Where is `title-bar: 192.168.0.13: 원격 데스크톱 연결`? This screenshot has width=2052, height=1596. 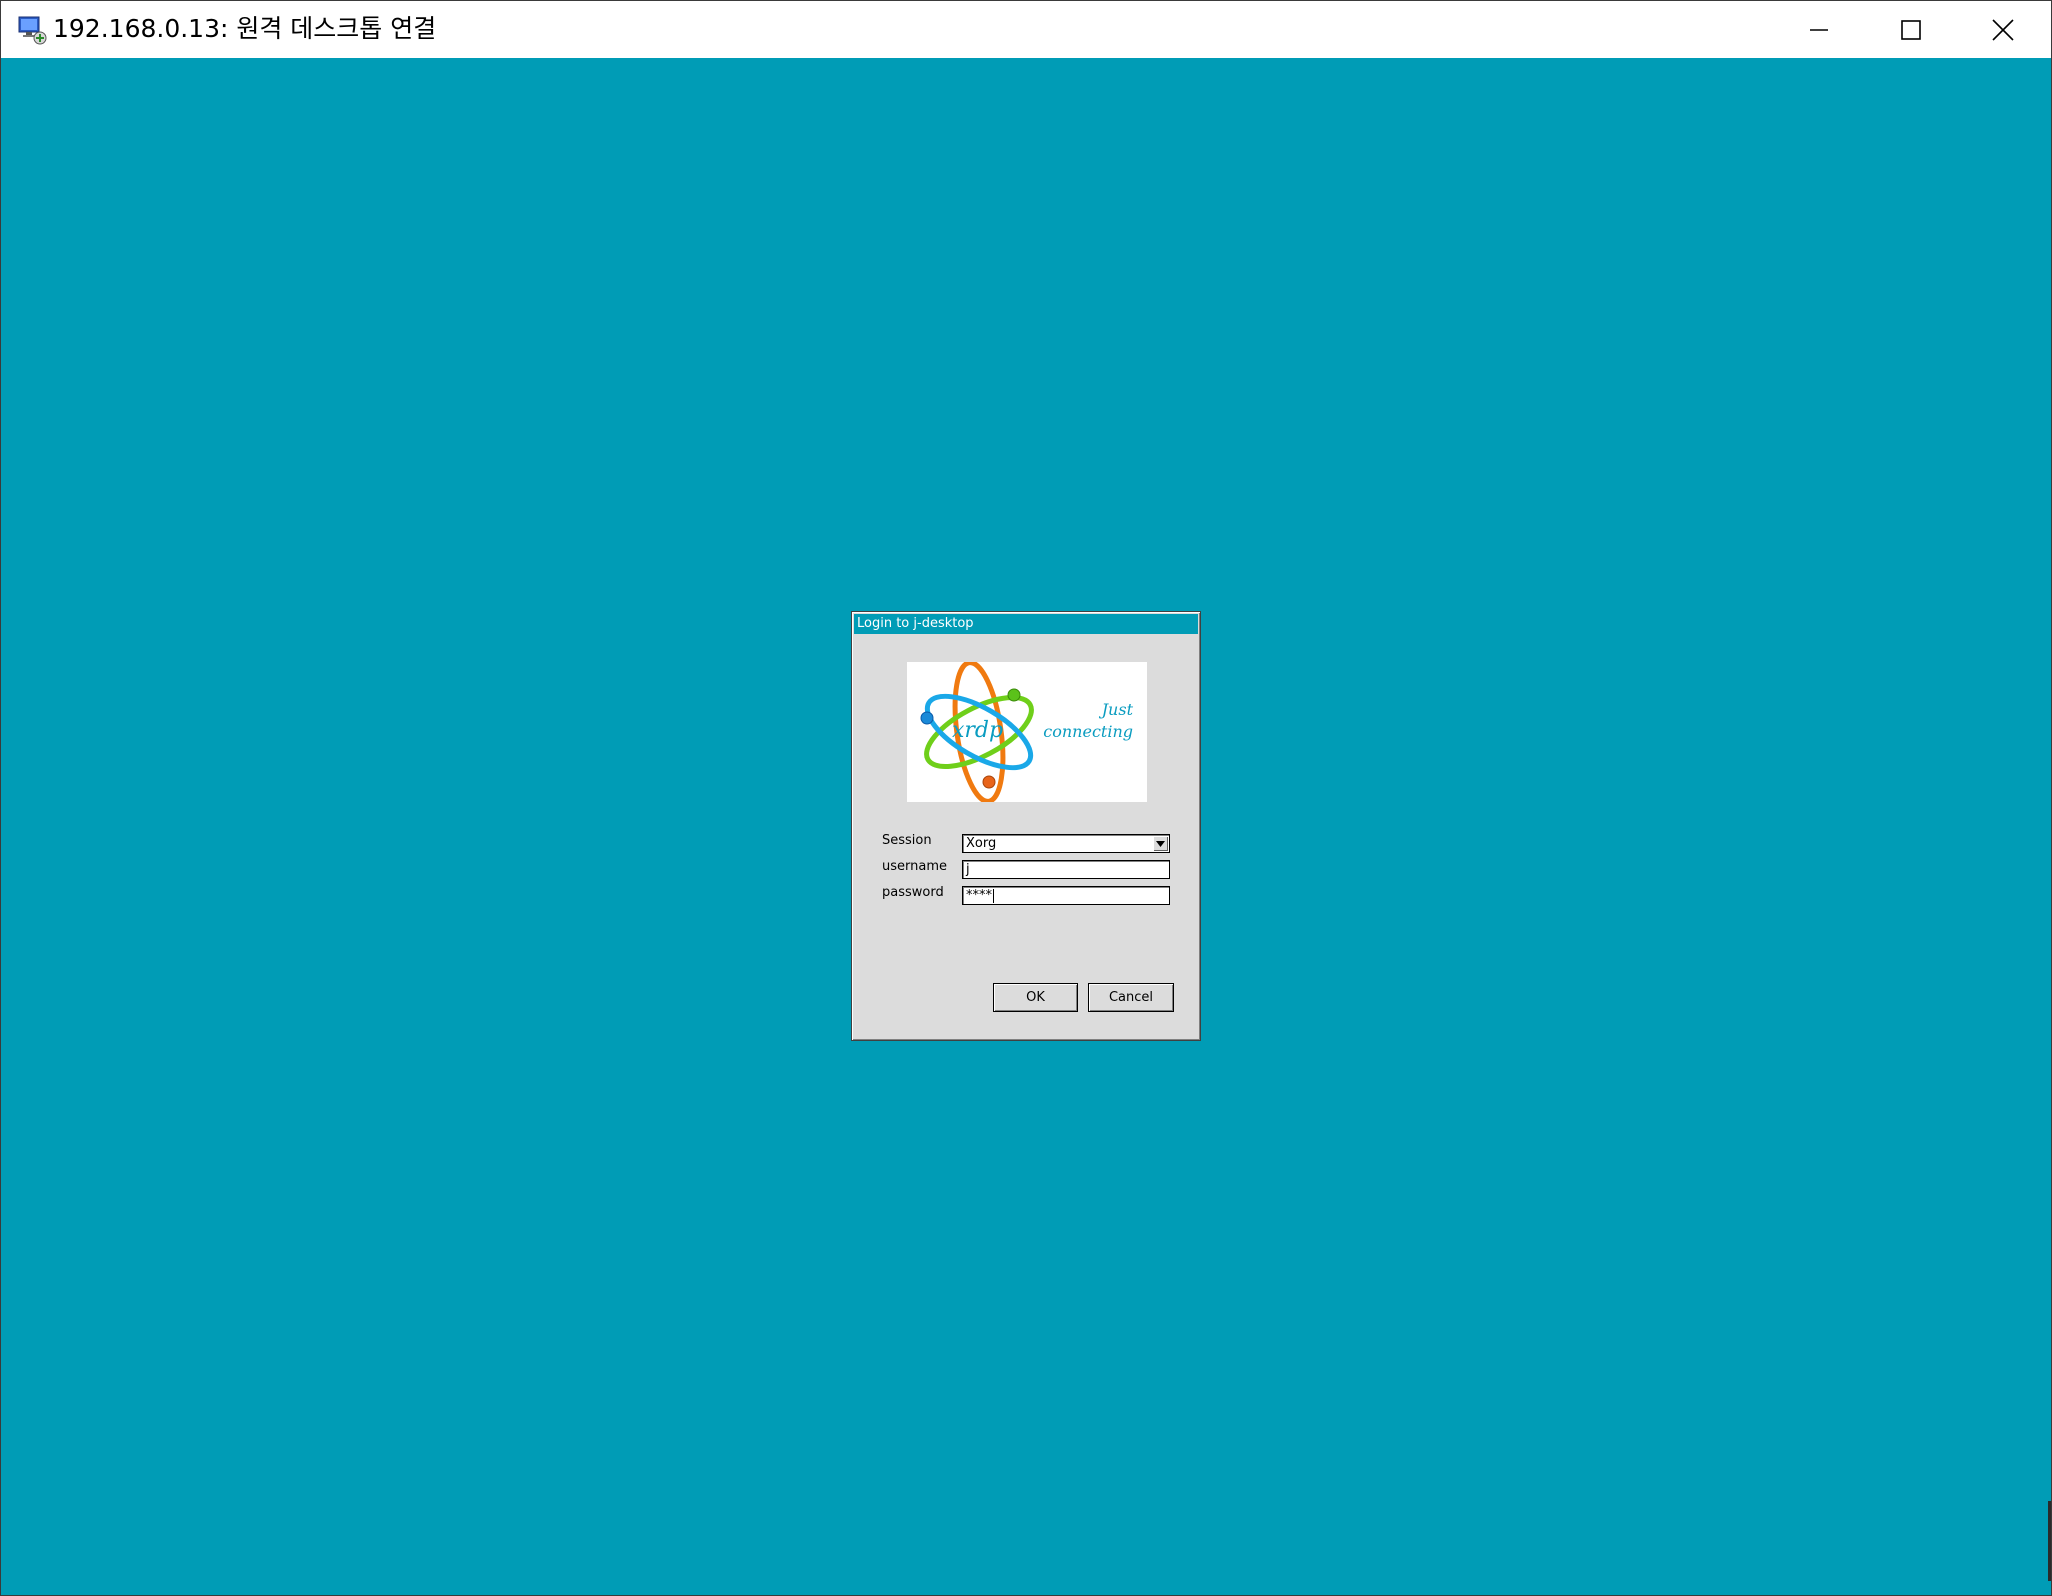
title-bar: 192.168.0.13: 원격 데스크톱 연결 is located at coordinates (1026, 29).